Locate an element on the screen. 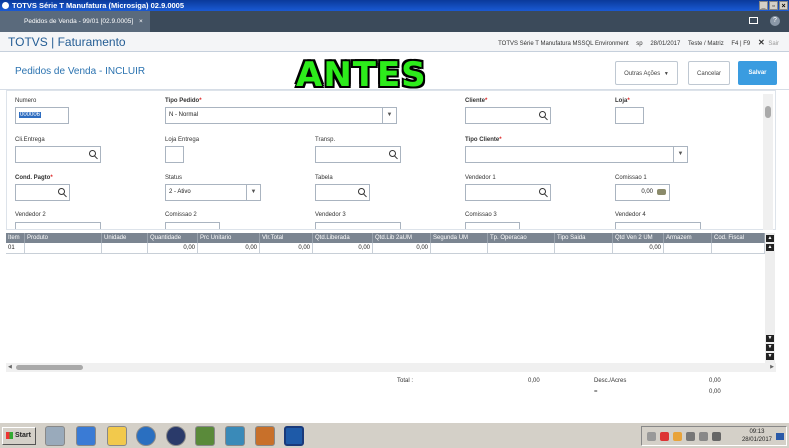  scroll-up-icon: ▲ is located at coordinates (770, 247).